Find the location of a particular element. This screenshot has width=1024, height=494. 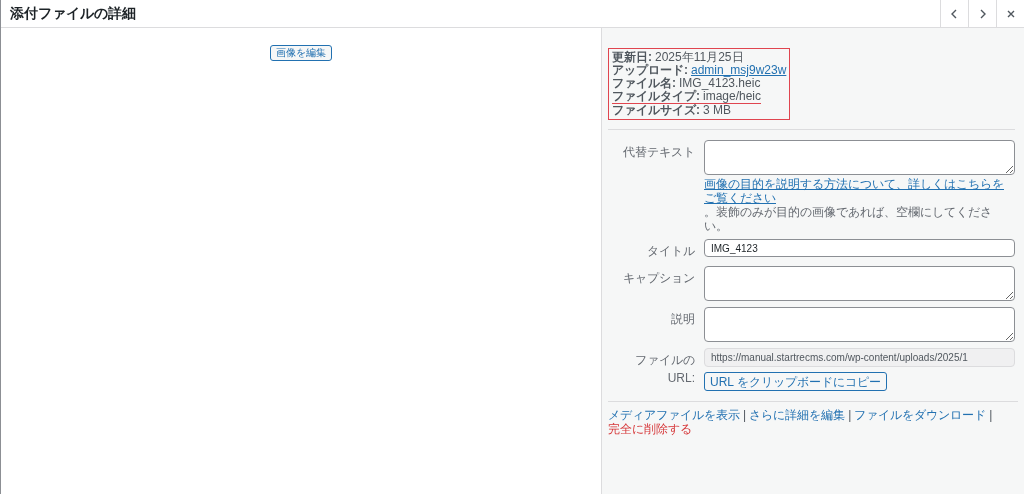

help-text: 。装飾のみが目的の画像であれば、空欄にしてください。 is located at coordinates (848, 219).